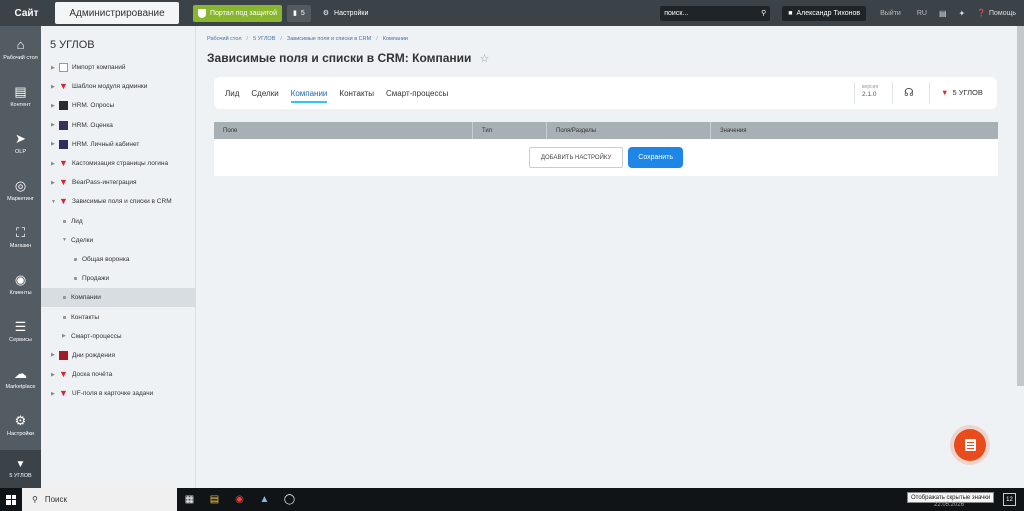  I want to click on app-icon: ▲, so click(264, 499).